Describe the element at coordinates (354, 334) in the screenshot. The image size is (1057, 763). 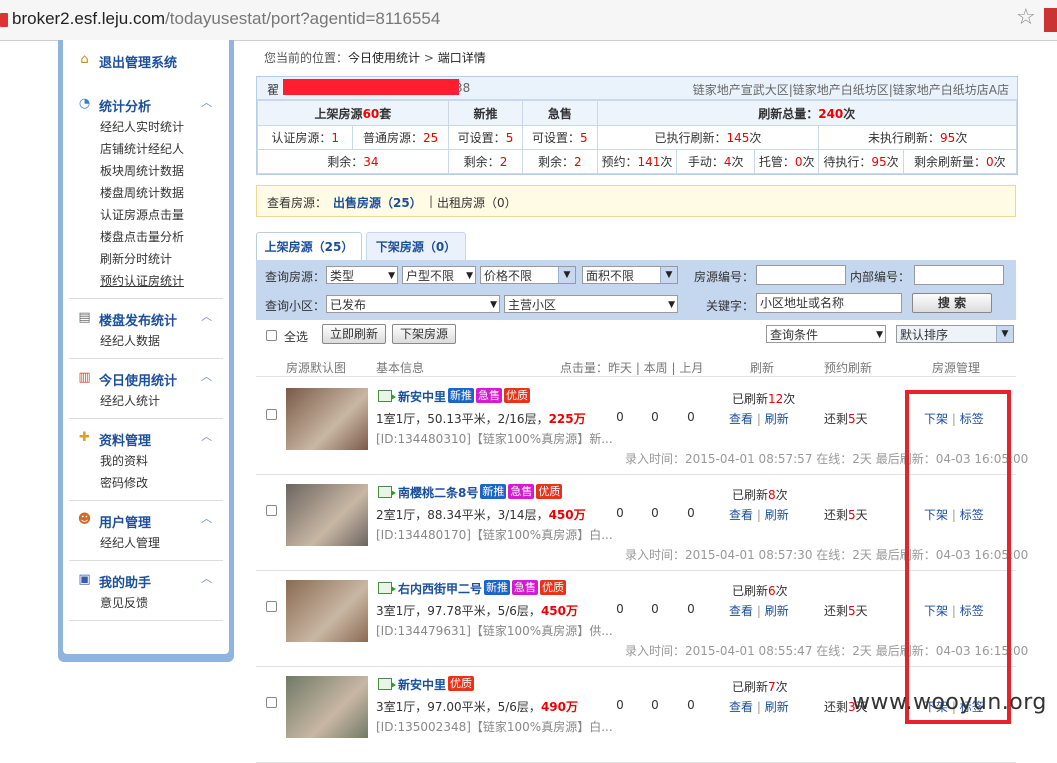
I see `refresh-now-button: 立即刷新` at that location.